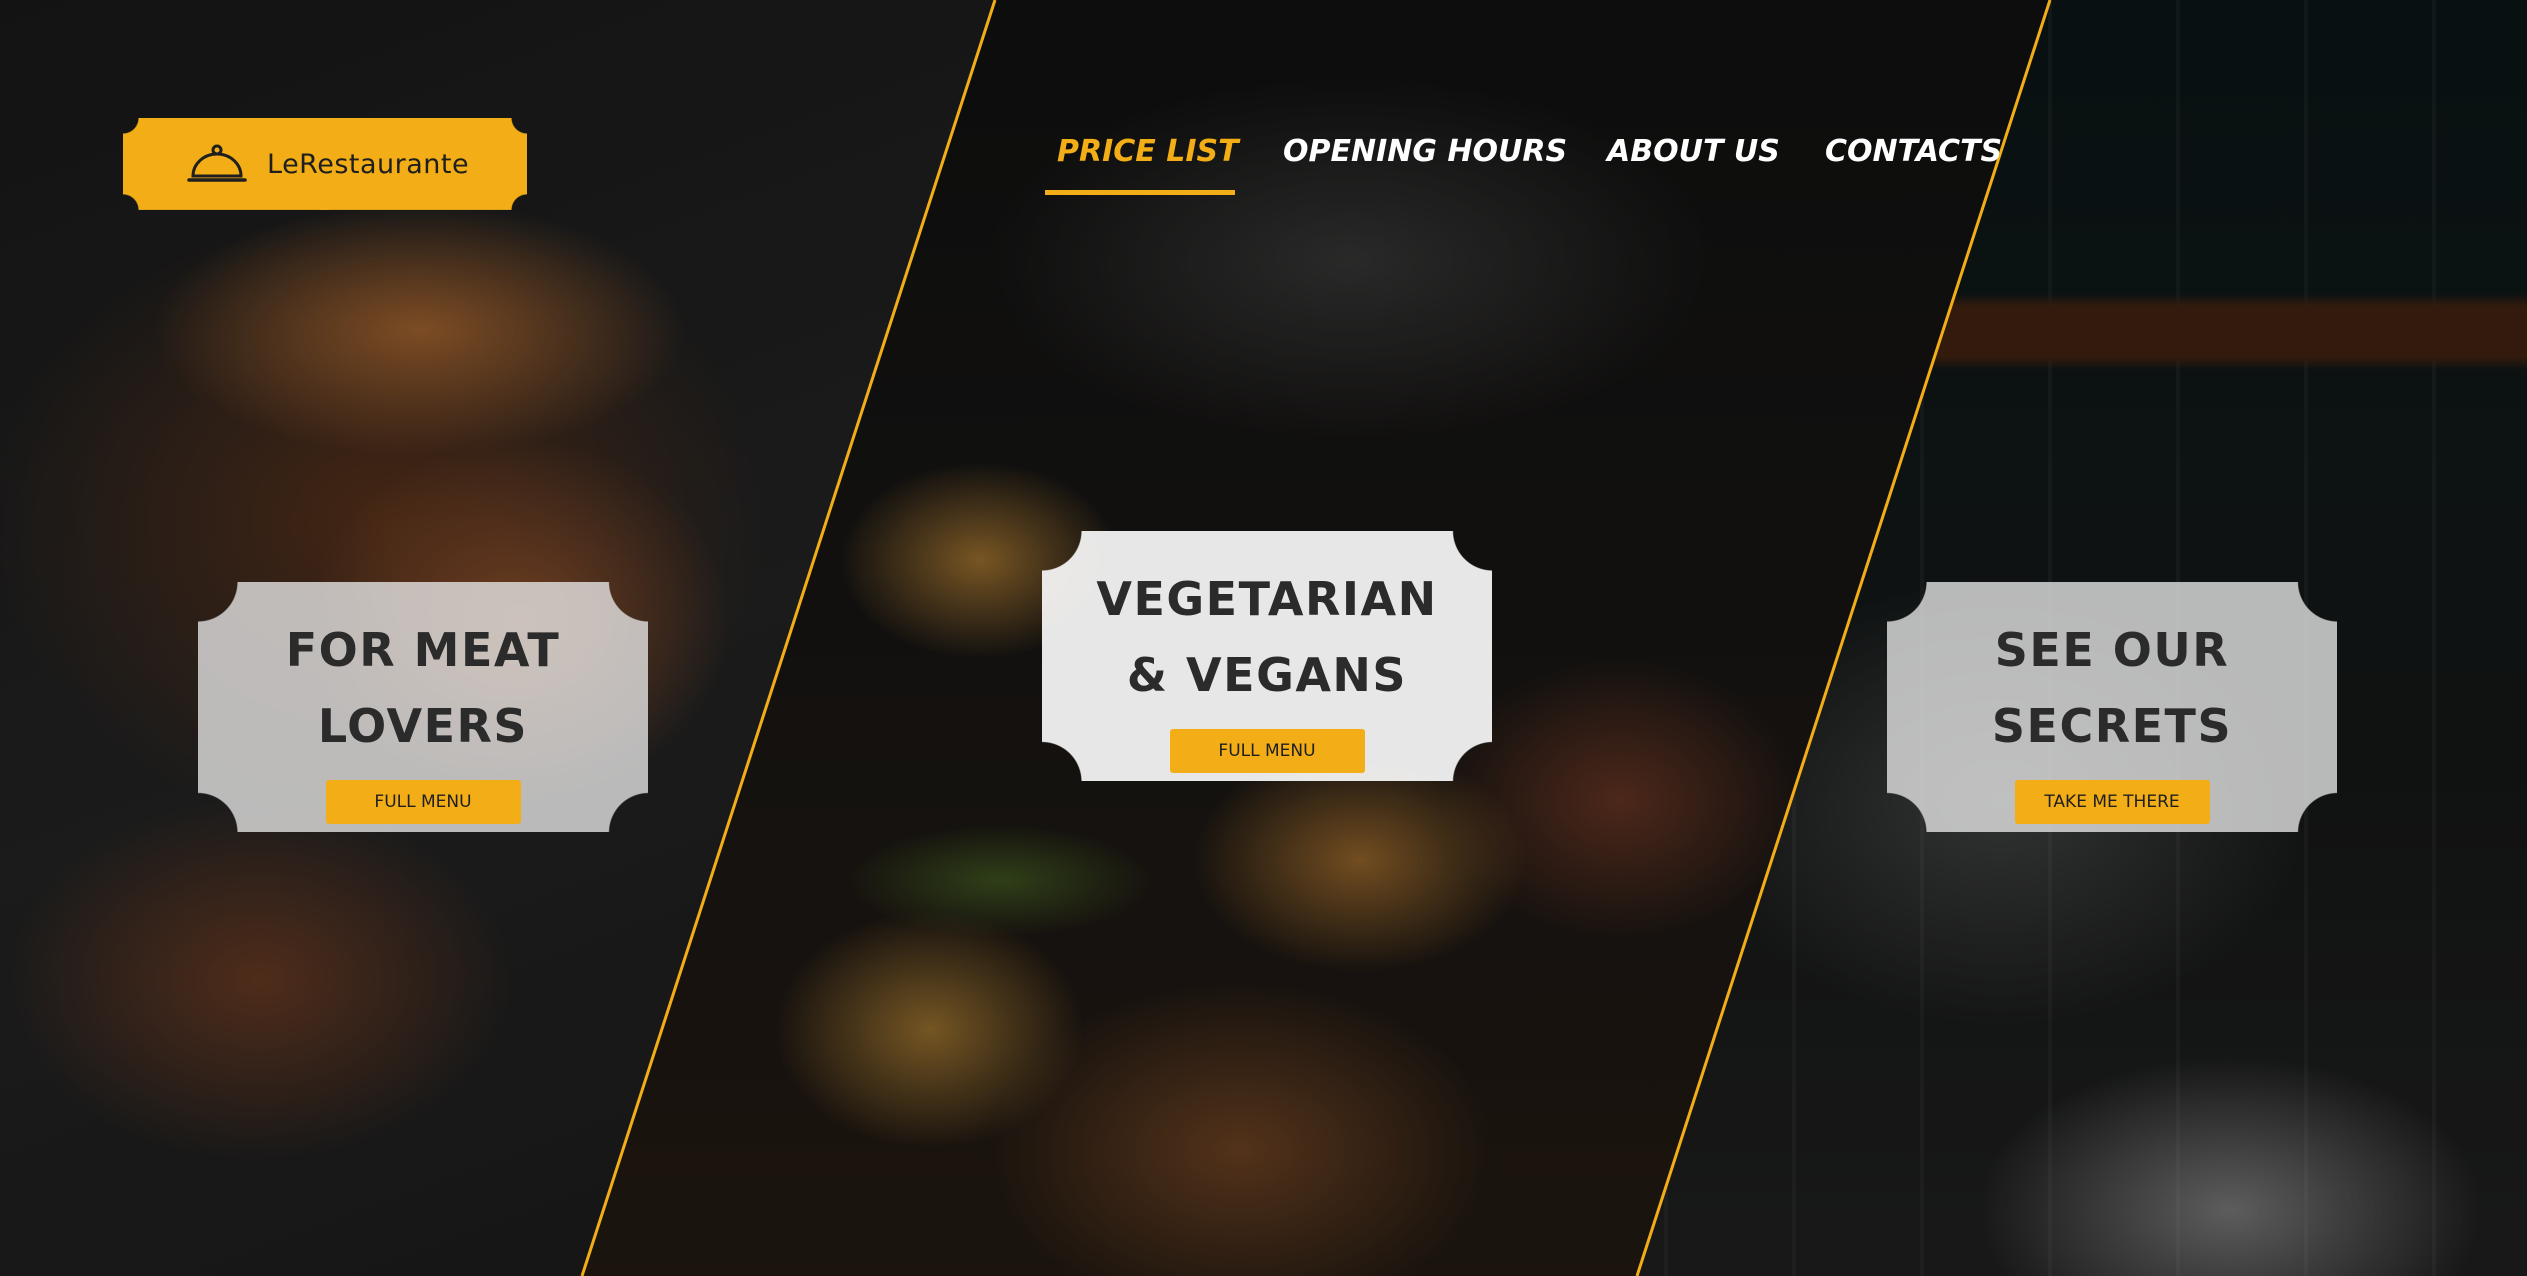  What do you see at coordinates (423, 802) in the screenshot?
I see `full-menu-button-meat: FULL MENU` at bounding box center [423, 802].